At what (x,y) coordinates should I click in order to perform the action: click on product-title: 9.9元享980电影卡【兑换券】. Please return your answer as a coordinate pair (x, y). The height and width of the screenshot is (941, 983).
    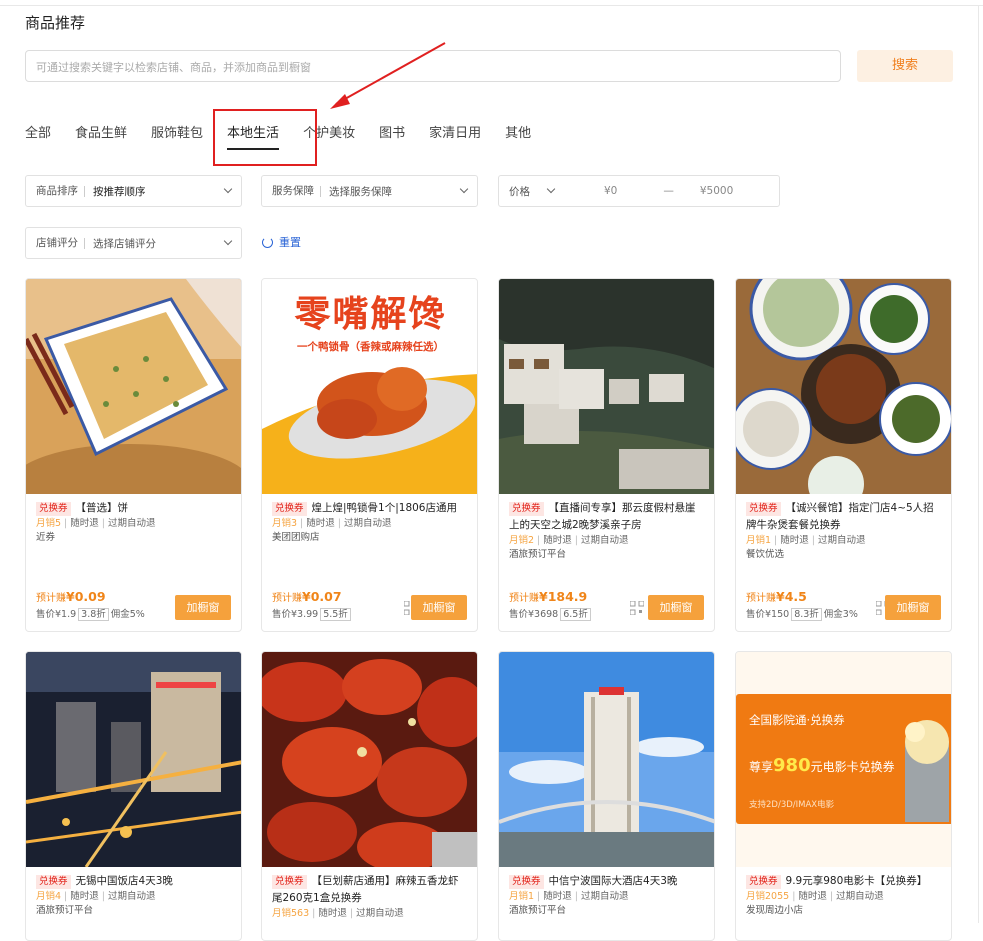
    Looking at the image, I should click on (857, 881).